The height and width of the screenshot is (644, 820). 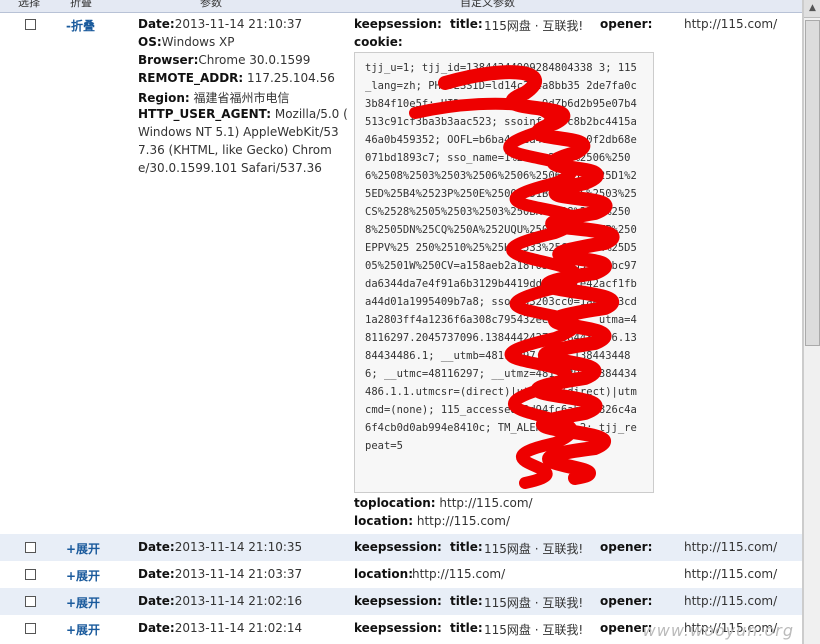 What do you see at coordinates (220, 547) in the screenshot?
I see `date-line: Date:2013-11-14 21:10:35` at bounding box center [220, 547].